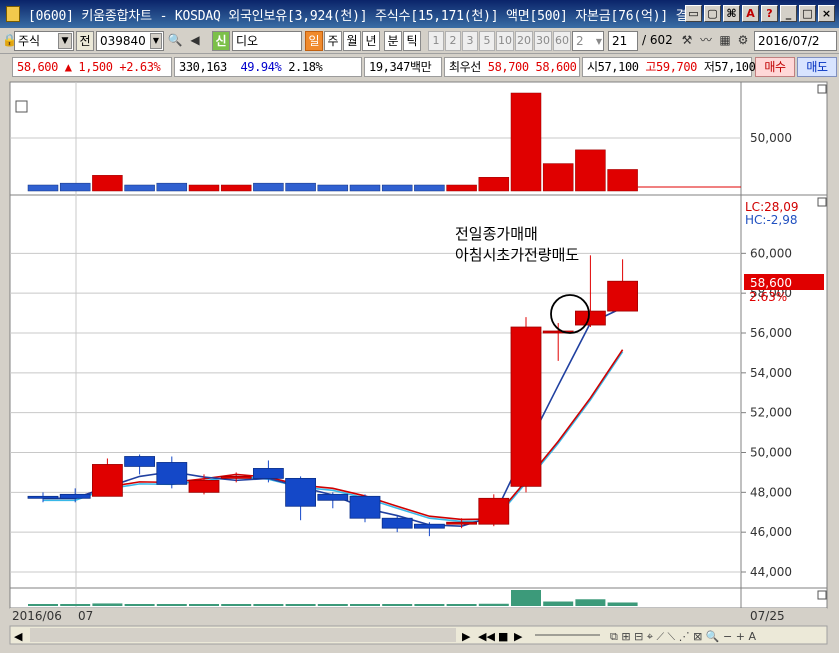 This screenshot has height=656, width=839. Describe the element at coordinates (543, 41) in the screenshot. I see `interval-30: 30` at that location.